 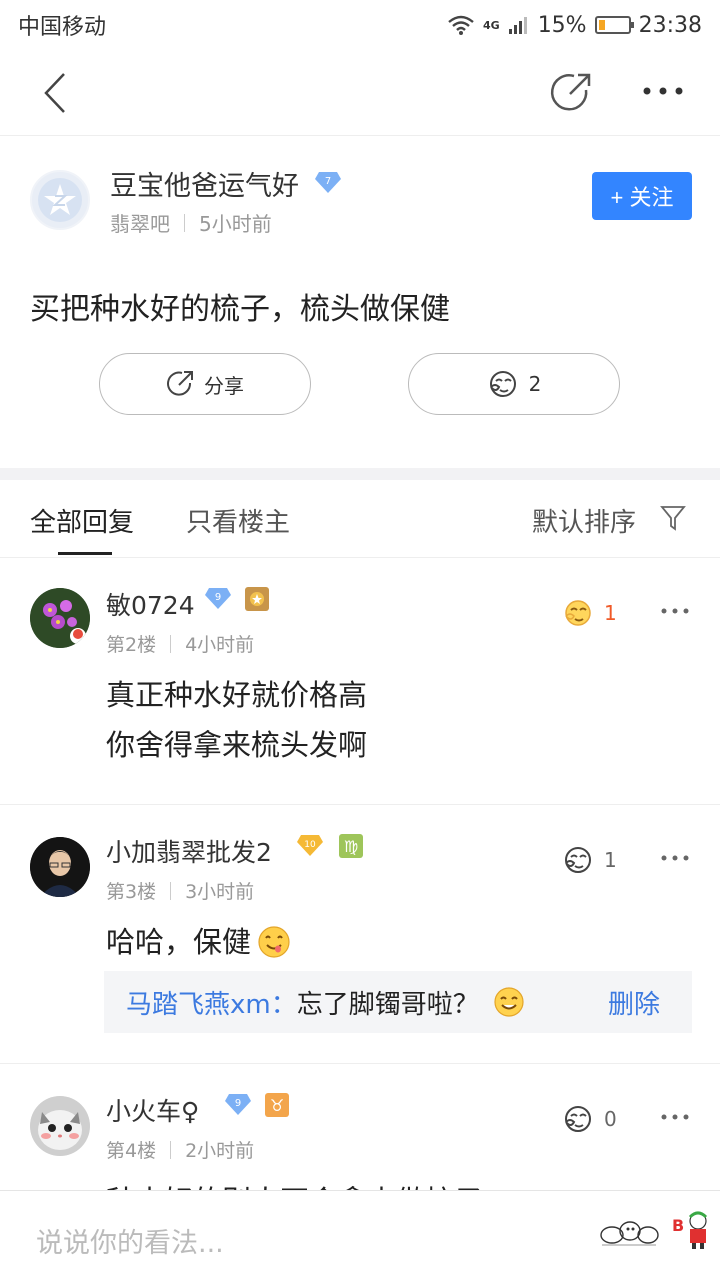 I want to click on more-options-icon, so click(x=663, y=91).